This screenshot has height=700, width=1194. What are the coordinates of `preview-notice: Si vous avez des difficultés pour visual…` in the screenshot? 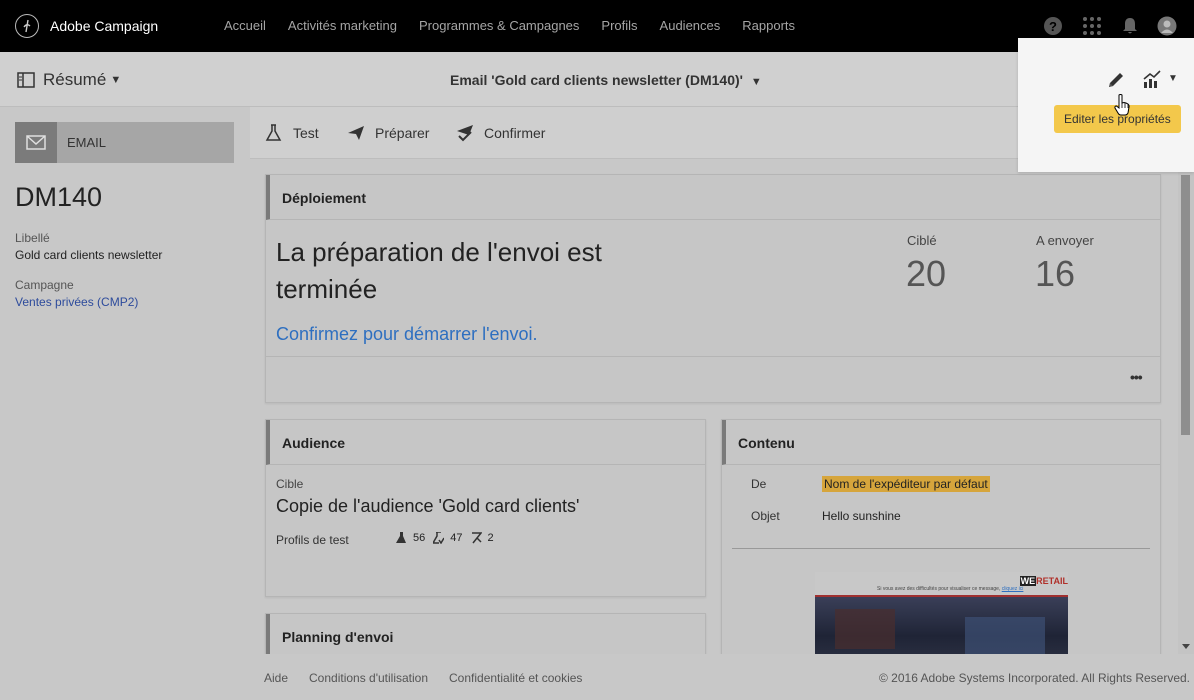 It's located at (950, 589).